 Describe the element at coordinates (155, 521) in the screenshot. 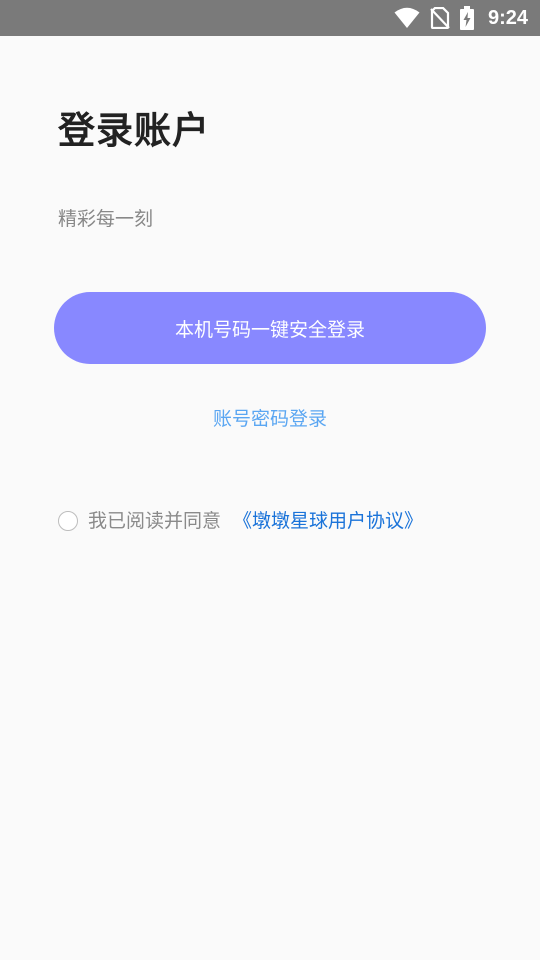

I see `agreement-text: 我已阅读并同意` at that location.